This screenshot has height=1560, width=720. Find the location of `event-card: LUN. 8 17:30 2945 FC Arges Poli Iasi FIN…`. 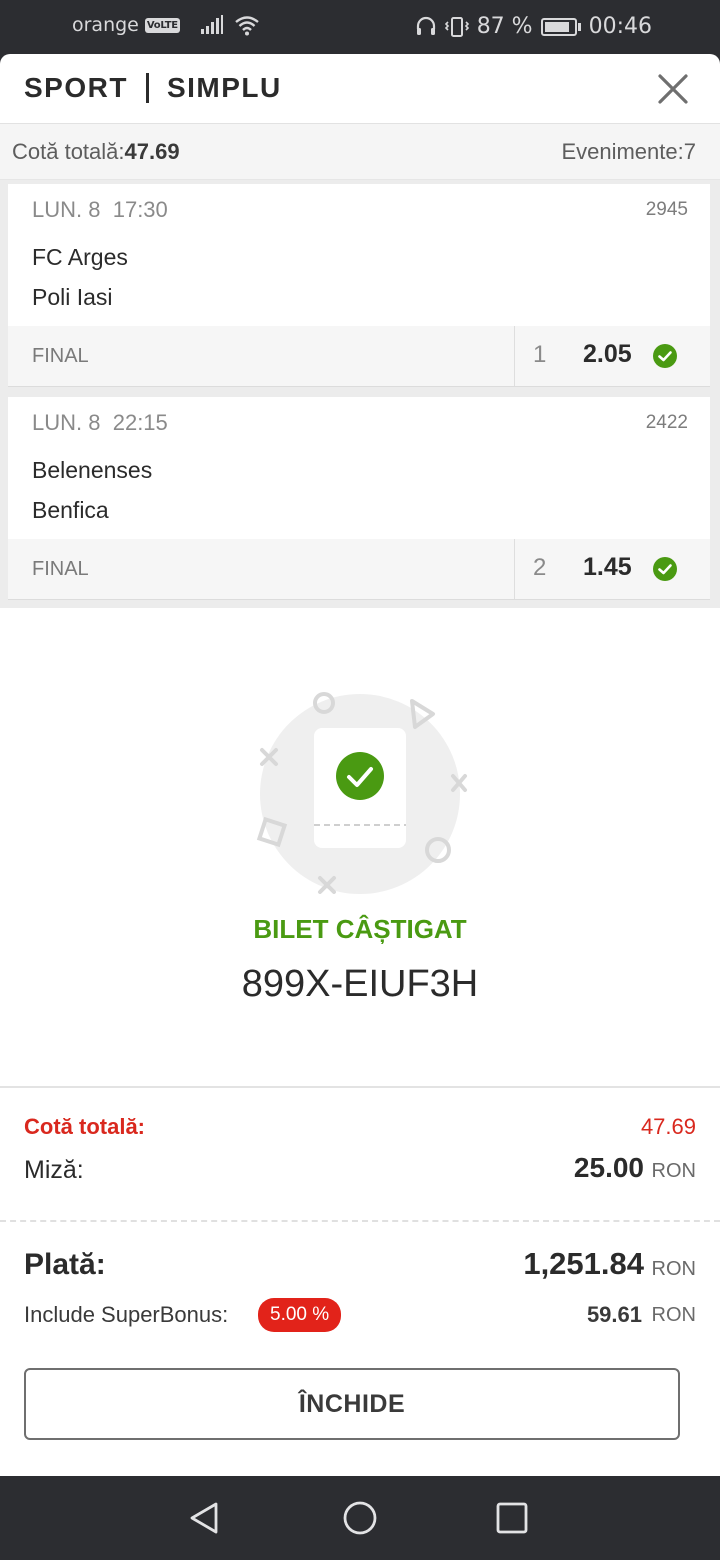

event-card: LUN. 8 17:30 2945 FC Arges Poli Iasi FIN… is located at coordinates (359, 285).